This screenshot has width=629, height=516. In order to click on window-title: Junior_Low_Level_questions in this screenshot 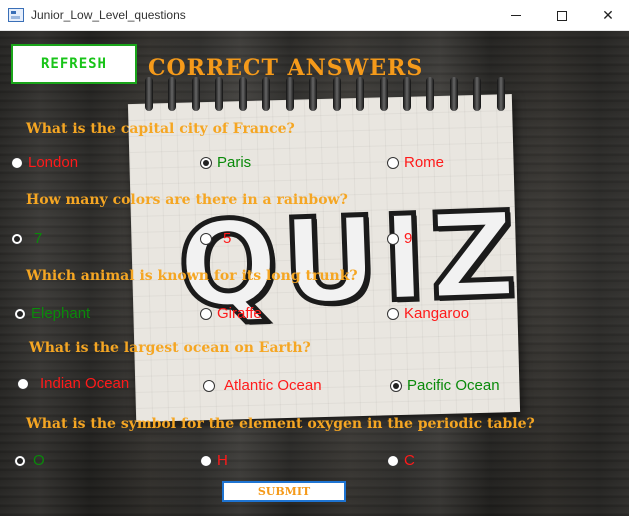, I will do `click(108, 15)`.